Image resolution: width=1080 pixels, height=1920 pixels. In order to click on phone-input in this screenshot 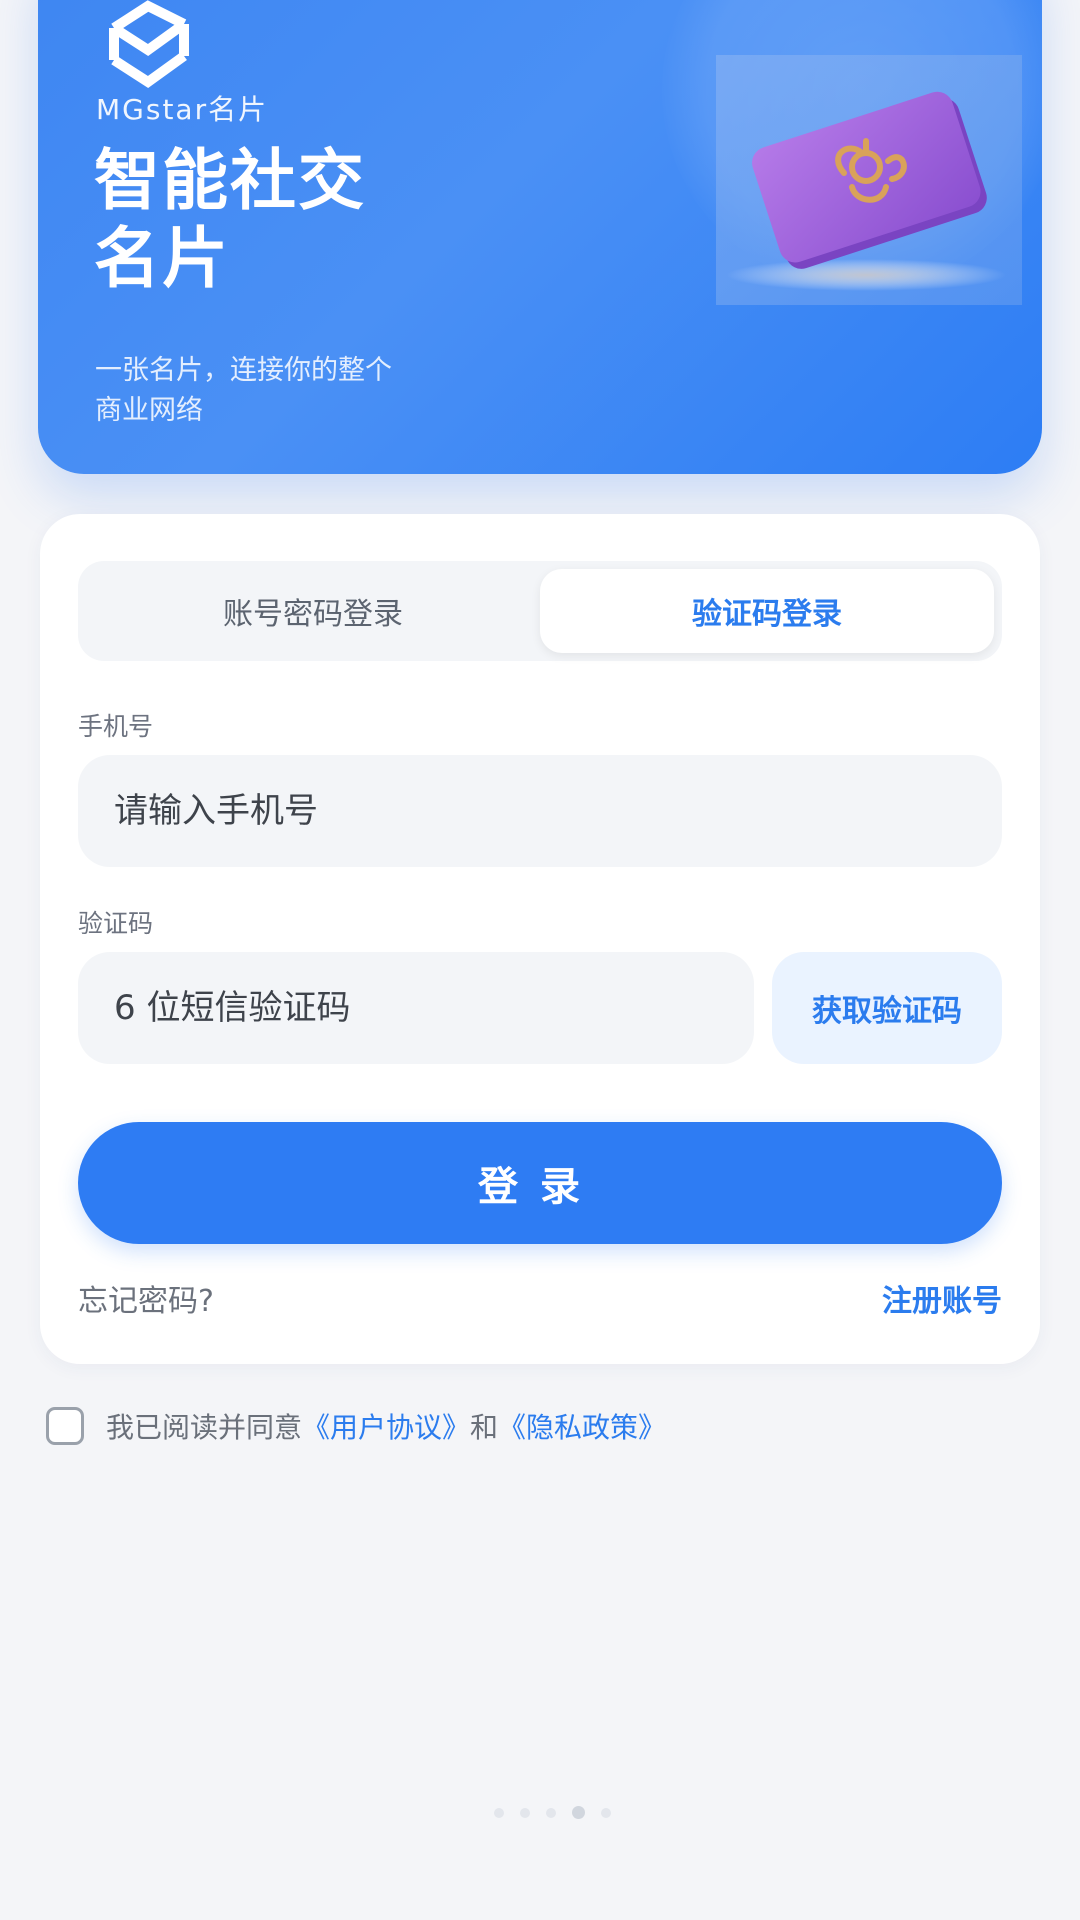, I will do `click(557, 811)`.